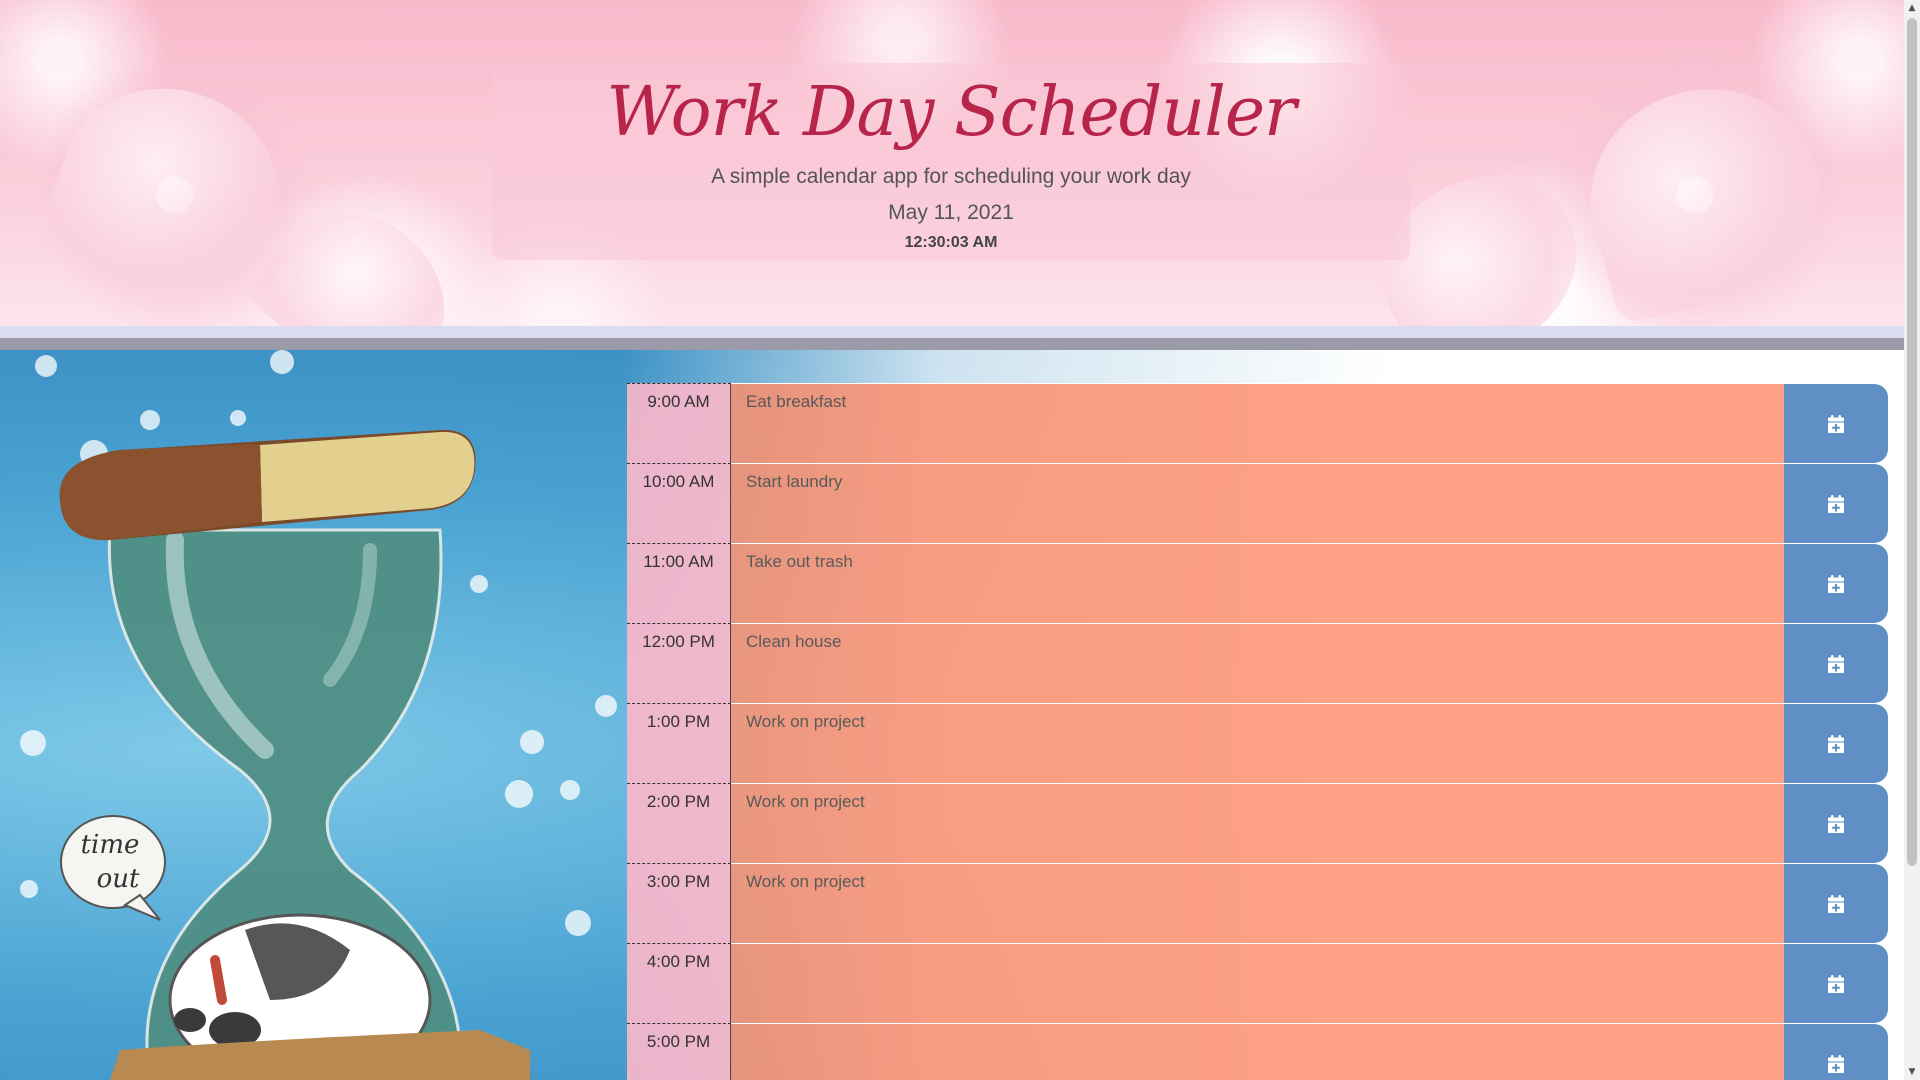 This screenshot has height=1080, width=1920. Describe the element at coordinates (679, 583) in the screenshot. I see `hour-label: 11:00 AM` at that location.